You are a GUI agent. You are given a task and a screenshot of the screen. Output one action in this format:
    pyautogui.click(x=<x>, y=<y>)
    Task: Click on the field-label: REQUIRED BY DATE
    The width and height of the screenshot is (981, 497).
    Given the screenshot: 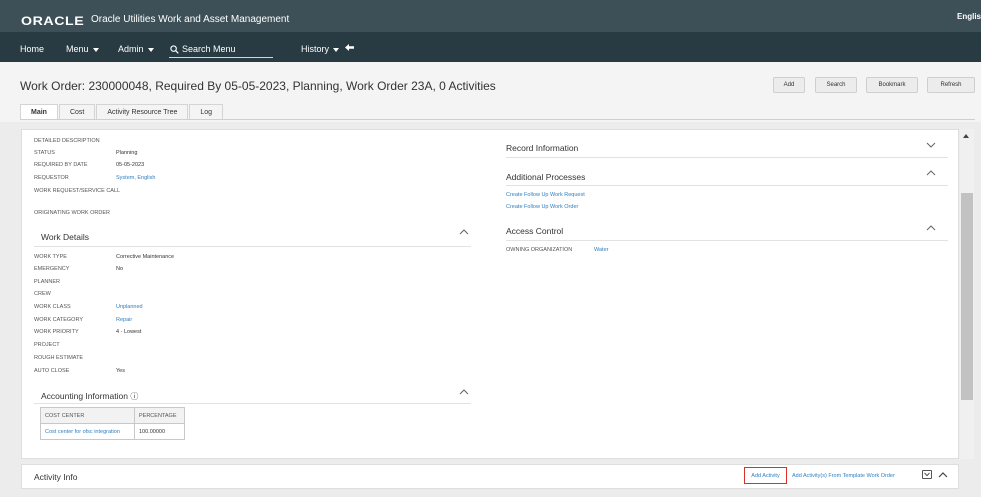 What is the action you would take?
    pyautogui.click(x=61, y=165)
    